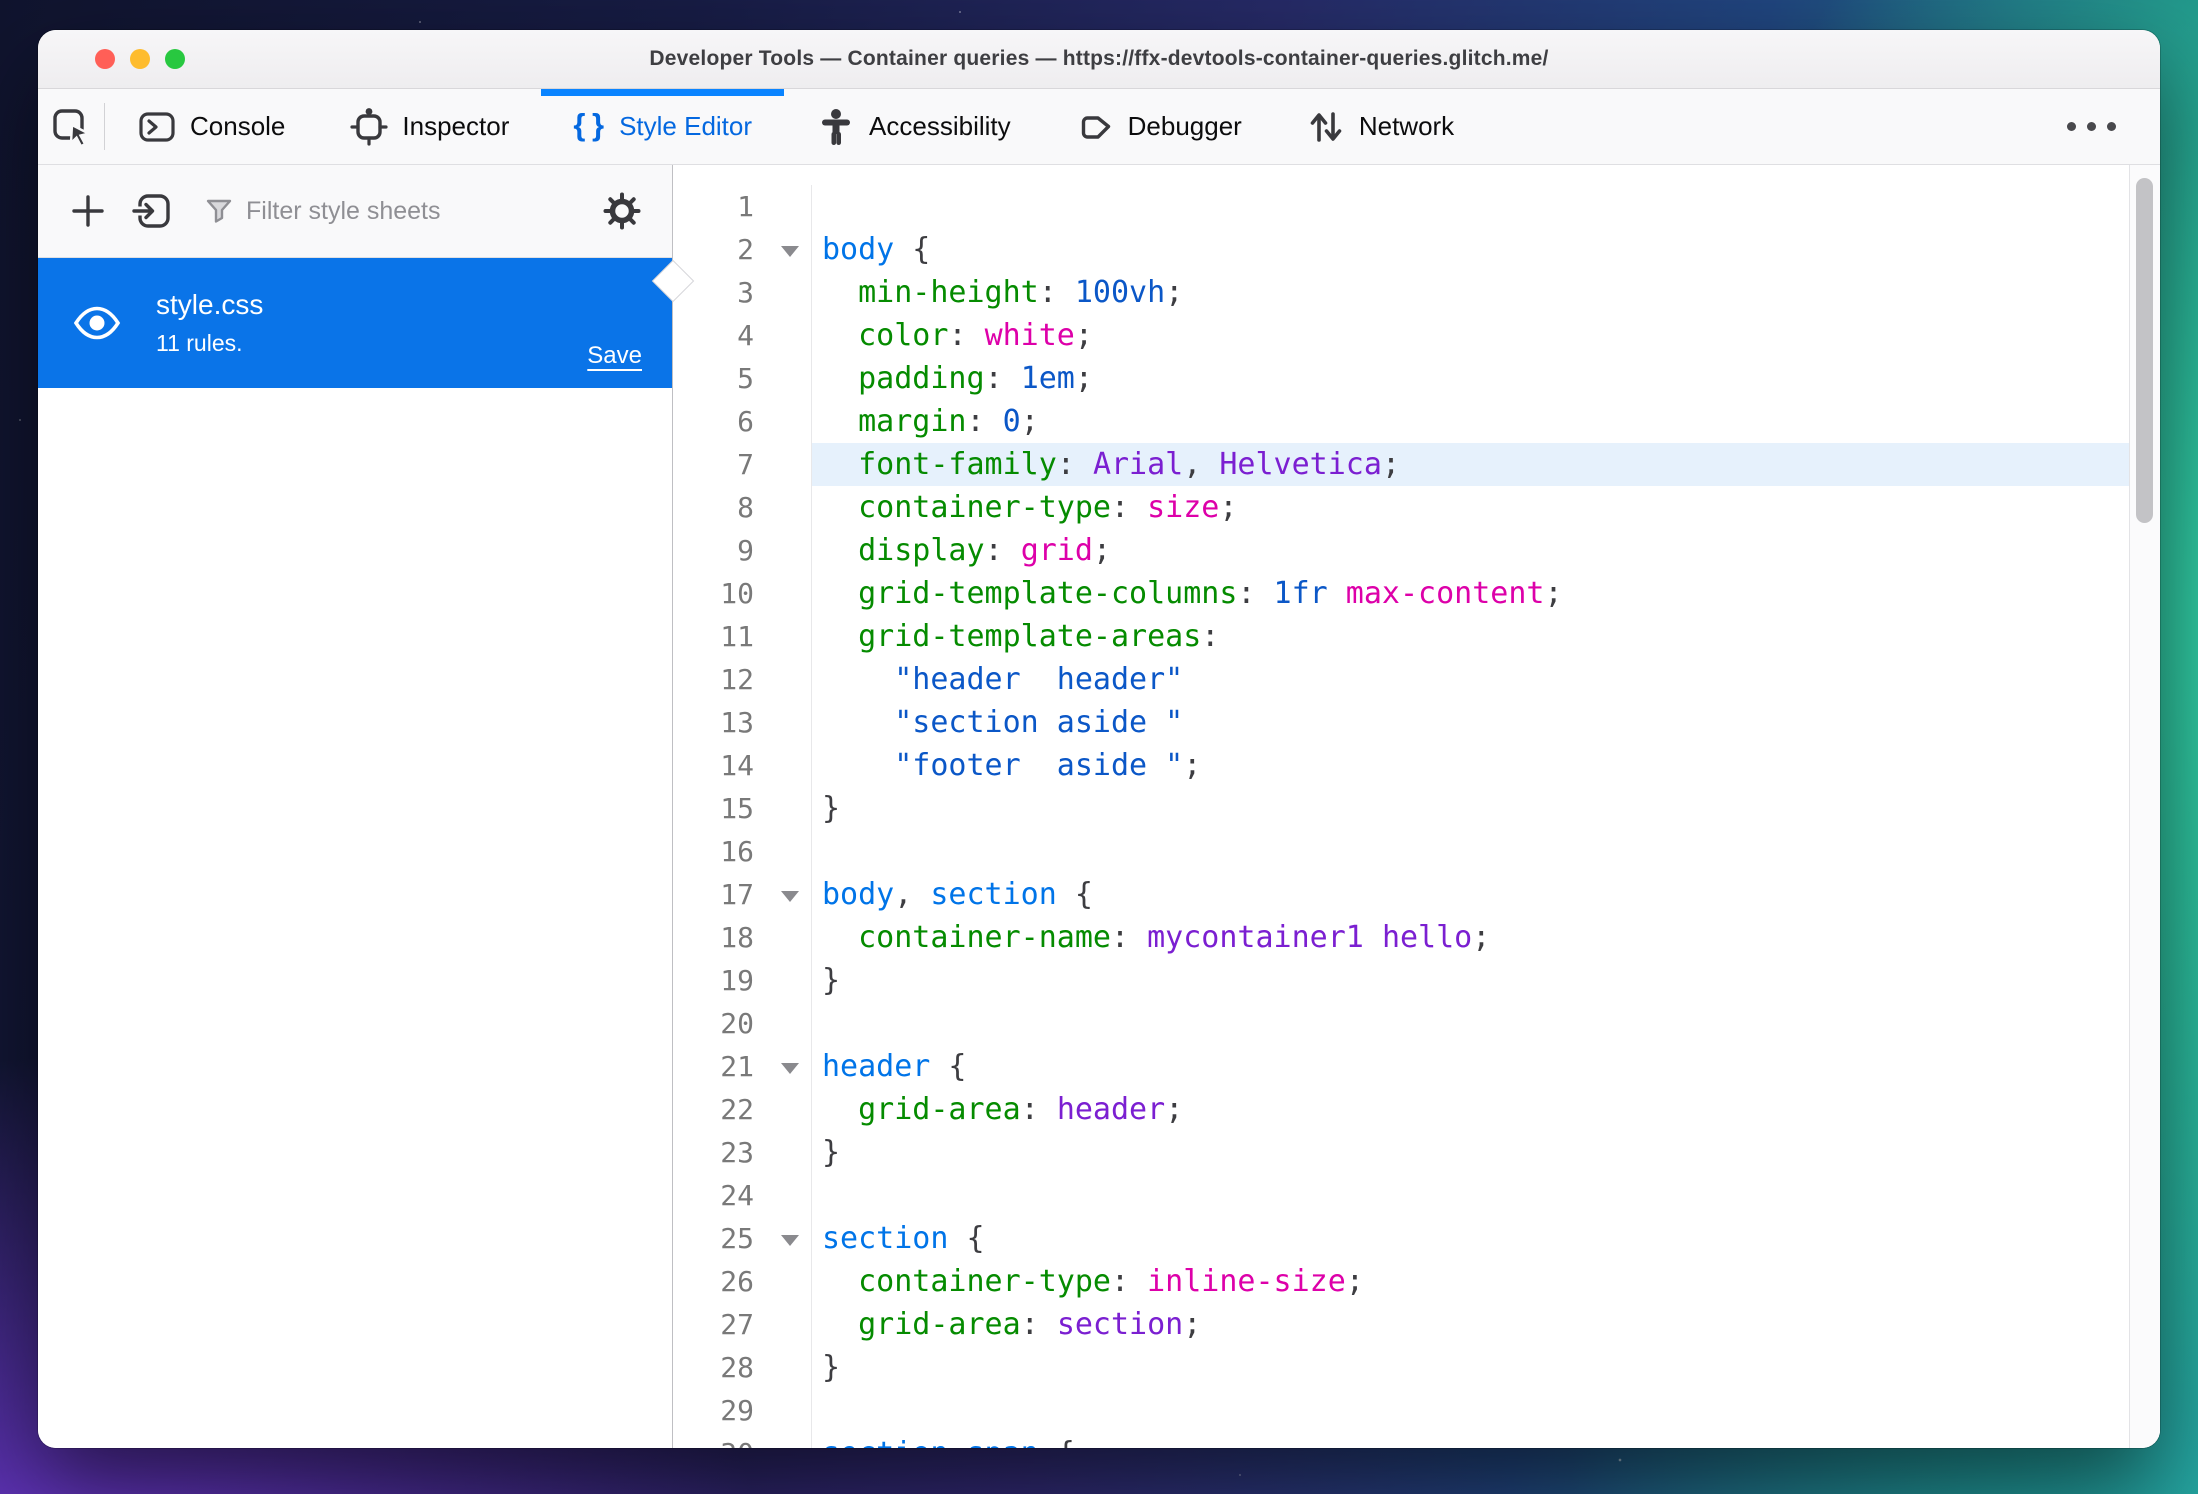 The height and width of the screenshot is (1494, 2198). What do you see at coordinates (1158, 126) in the screenshot?
I see `tab-debugger: Debugger` at bounding box center [1158, 126].